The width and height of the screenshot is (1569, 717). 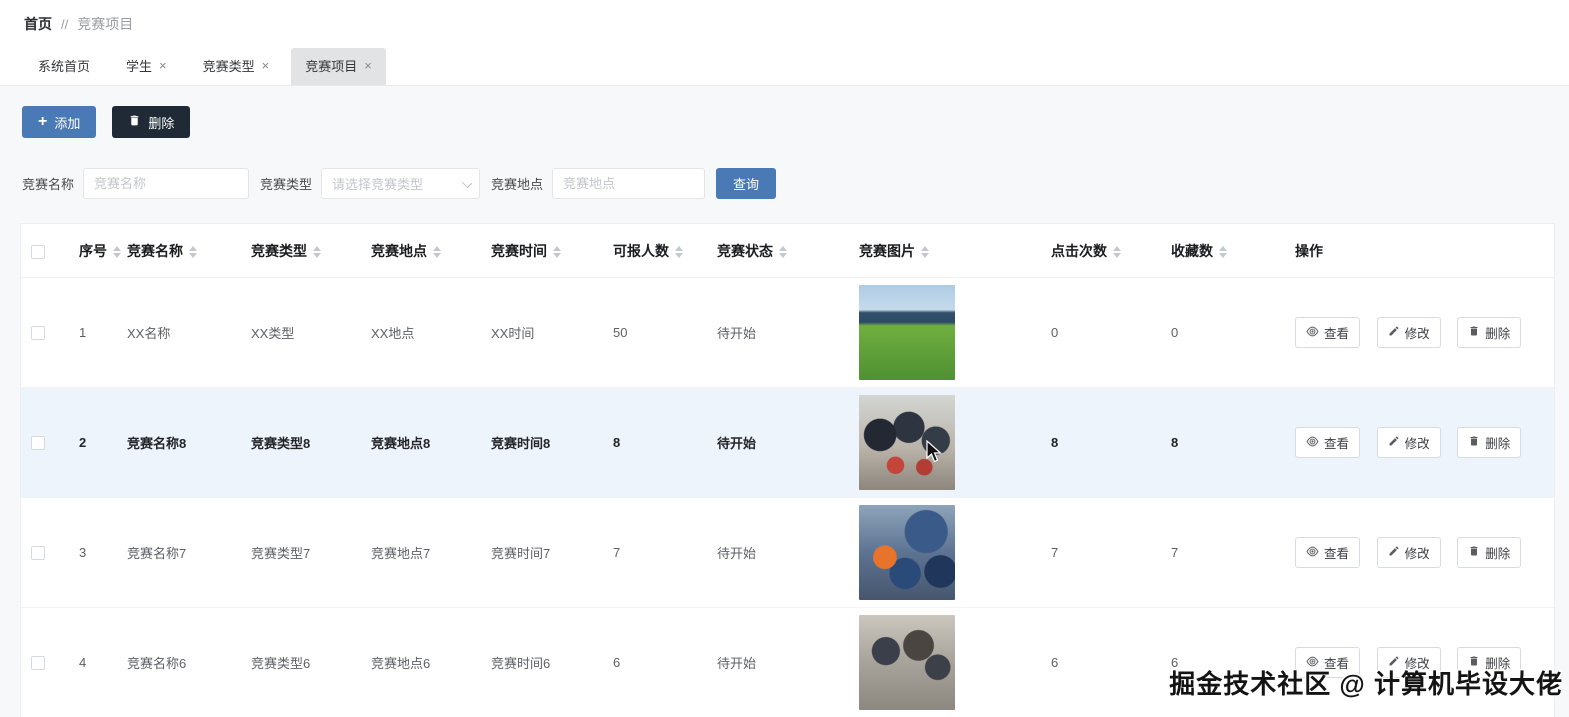 What do you see at coordinates (542, 251) in the screenshot?
I see `column-header-竞赛时间: 竞赛时间` at bounding box center [542, 251].